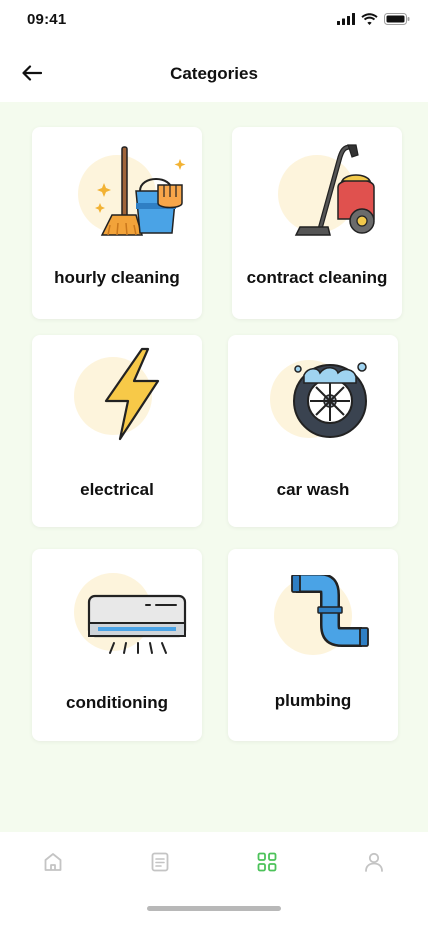 The width and height of the screenshot is (428, 926). I want to click on home-icon, so click(53, 862).